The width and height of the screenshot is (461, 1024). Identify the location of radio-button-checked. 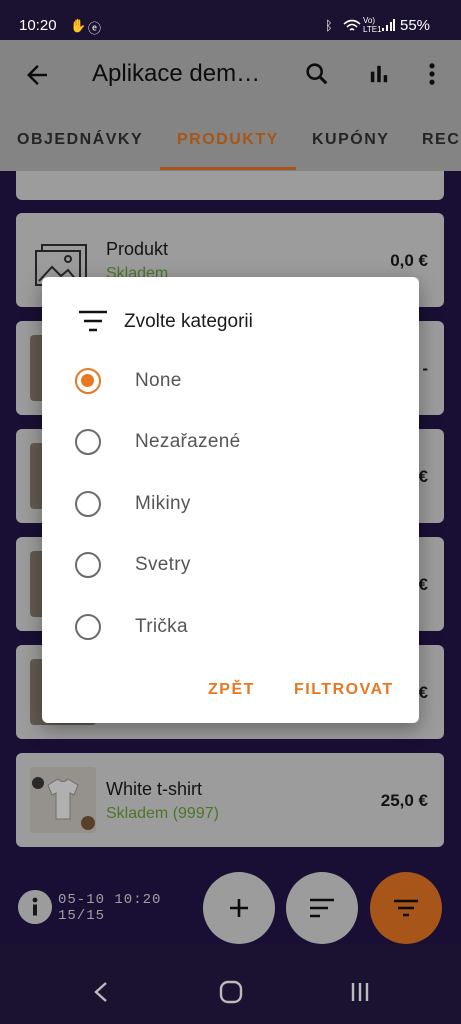
(88, 381).